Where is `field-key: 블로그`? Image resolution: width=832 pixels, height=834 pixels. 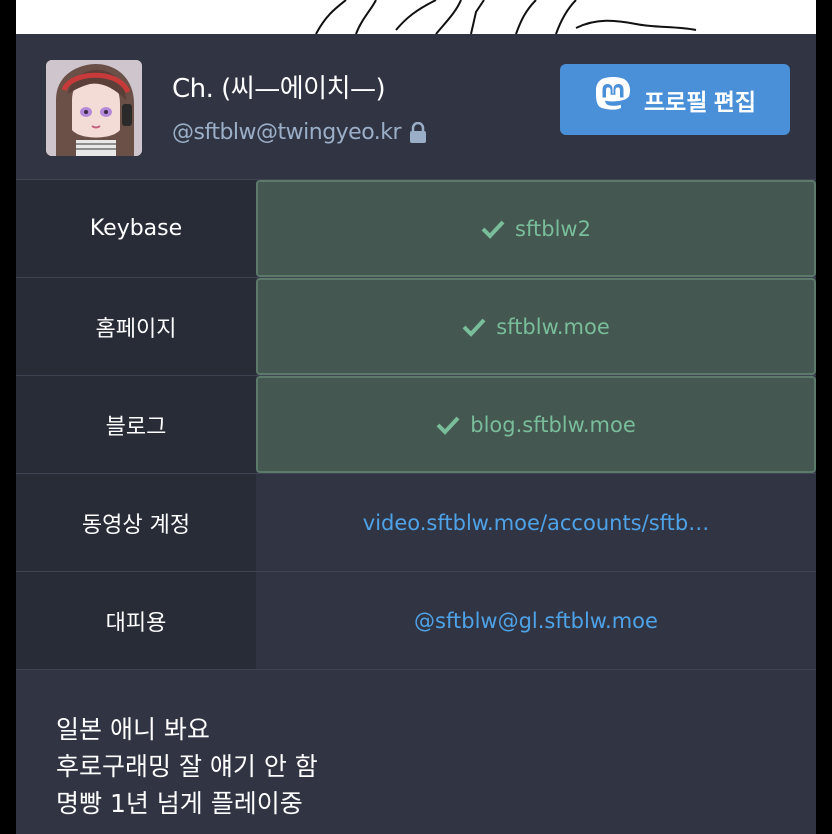 field-key: 블로그 is located at coordinates (136, 424).